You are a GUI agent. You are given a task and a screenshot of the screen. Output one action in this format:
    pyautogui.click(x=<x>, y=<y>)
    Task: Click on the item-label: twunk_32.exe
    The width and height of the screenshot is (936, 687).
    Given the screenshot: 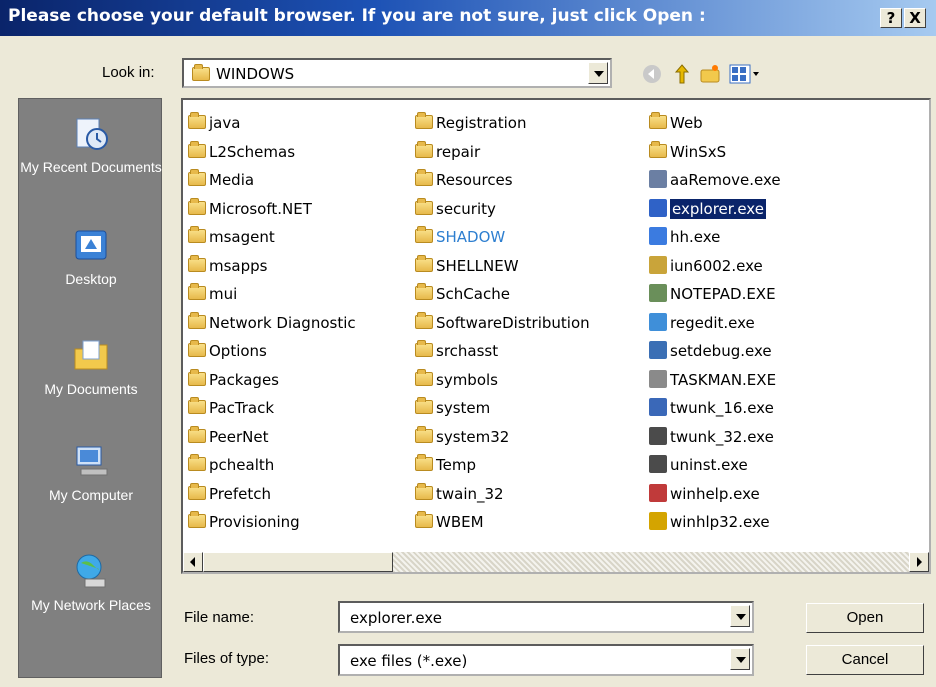 What is the action you would take?
    pyautogui.click(x=722, y=436)
    